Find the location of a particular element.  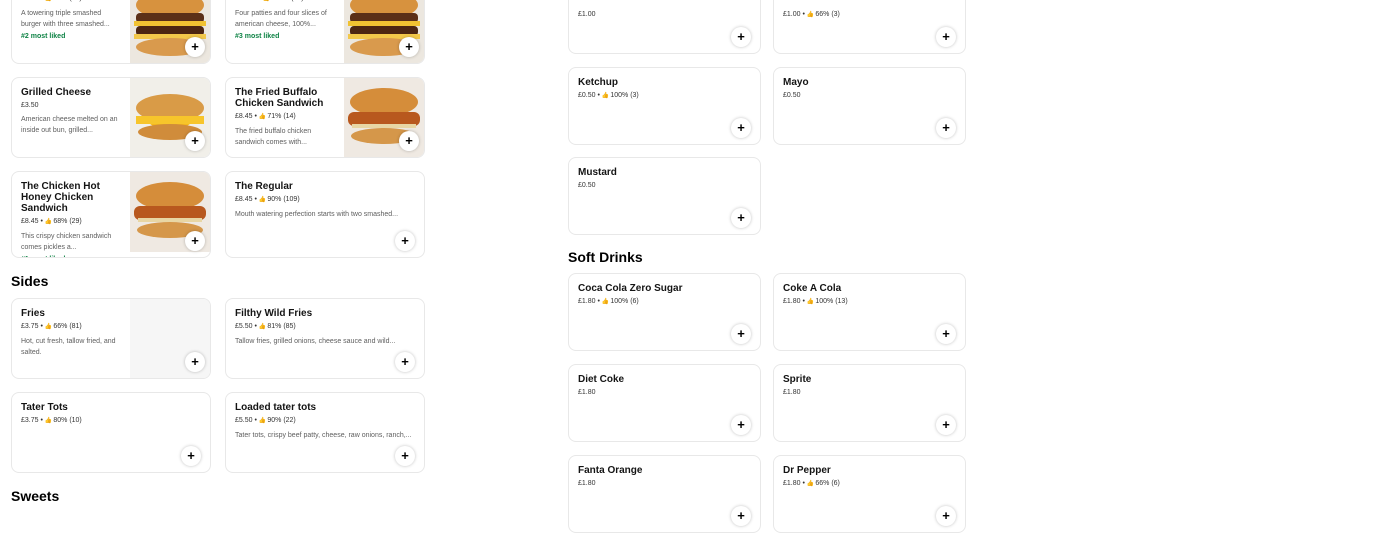

item-meta: £8.45 • 👍90% (109) is located at coordinates (325, 200).